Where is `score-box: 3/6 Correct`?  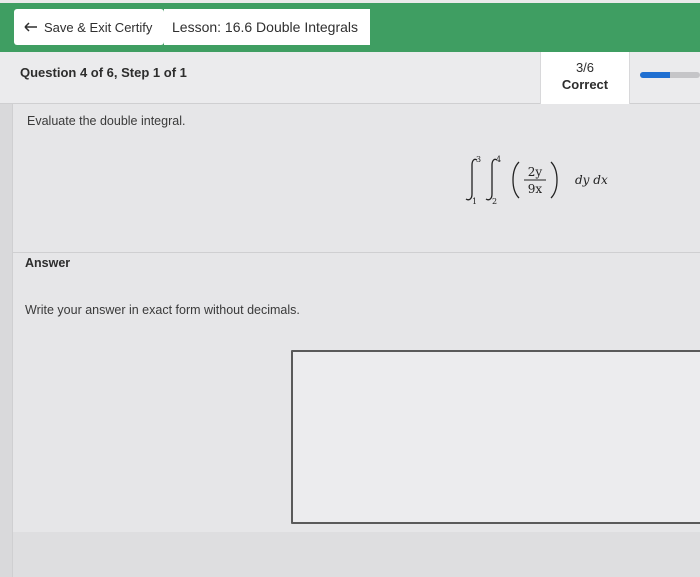
score-box: 3/6 Correct is located at coordinates (585, 78).